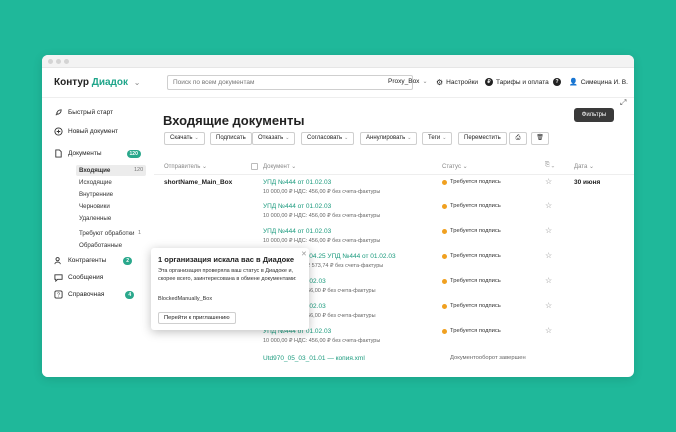 The image size is (676, 432). What do you see at coordinates (96, 194) in the screenshot?
I see `sidebar-item-internal: Внутренние` at bounding box center [96, 194].